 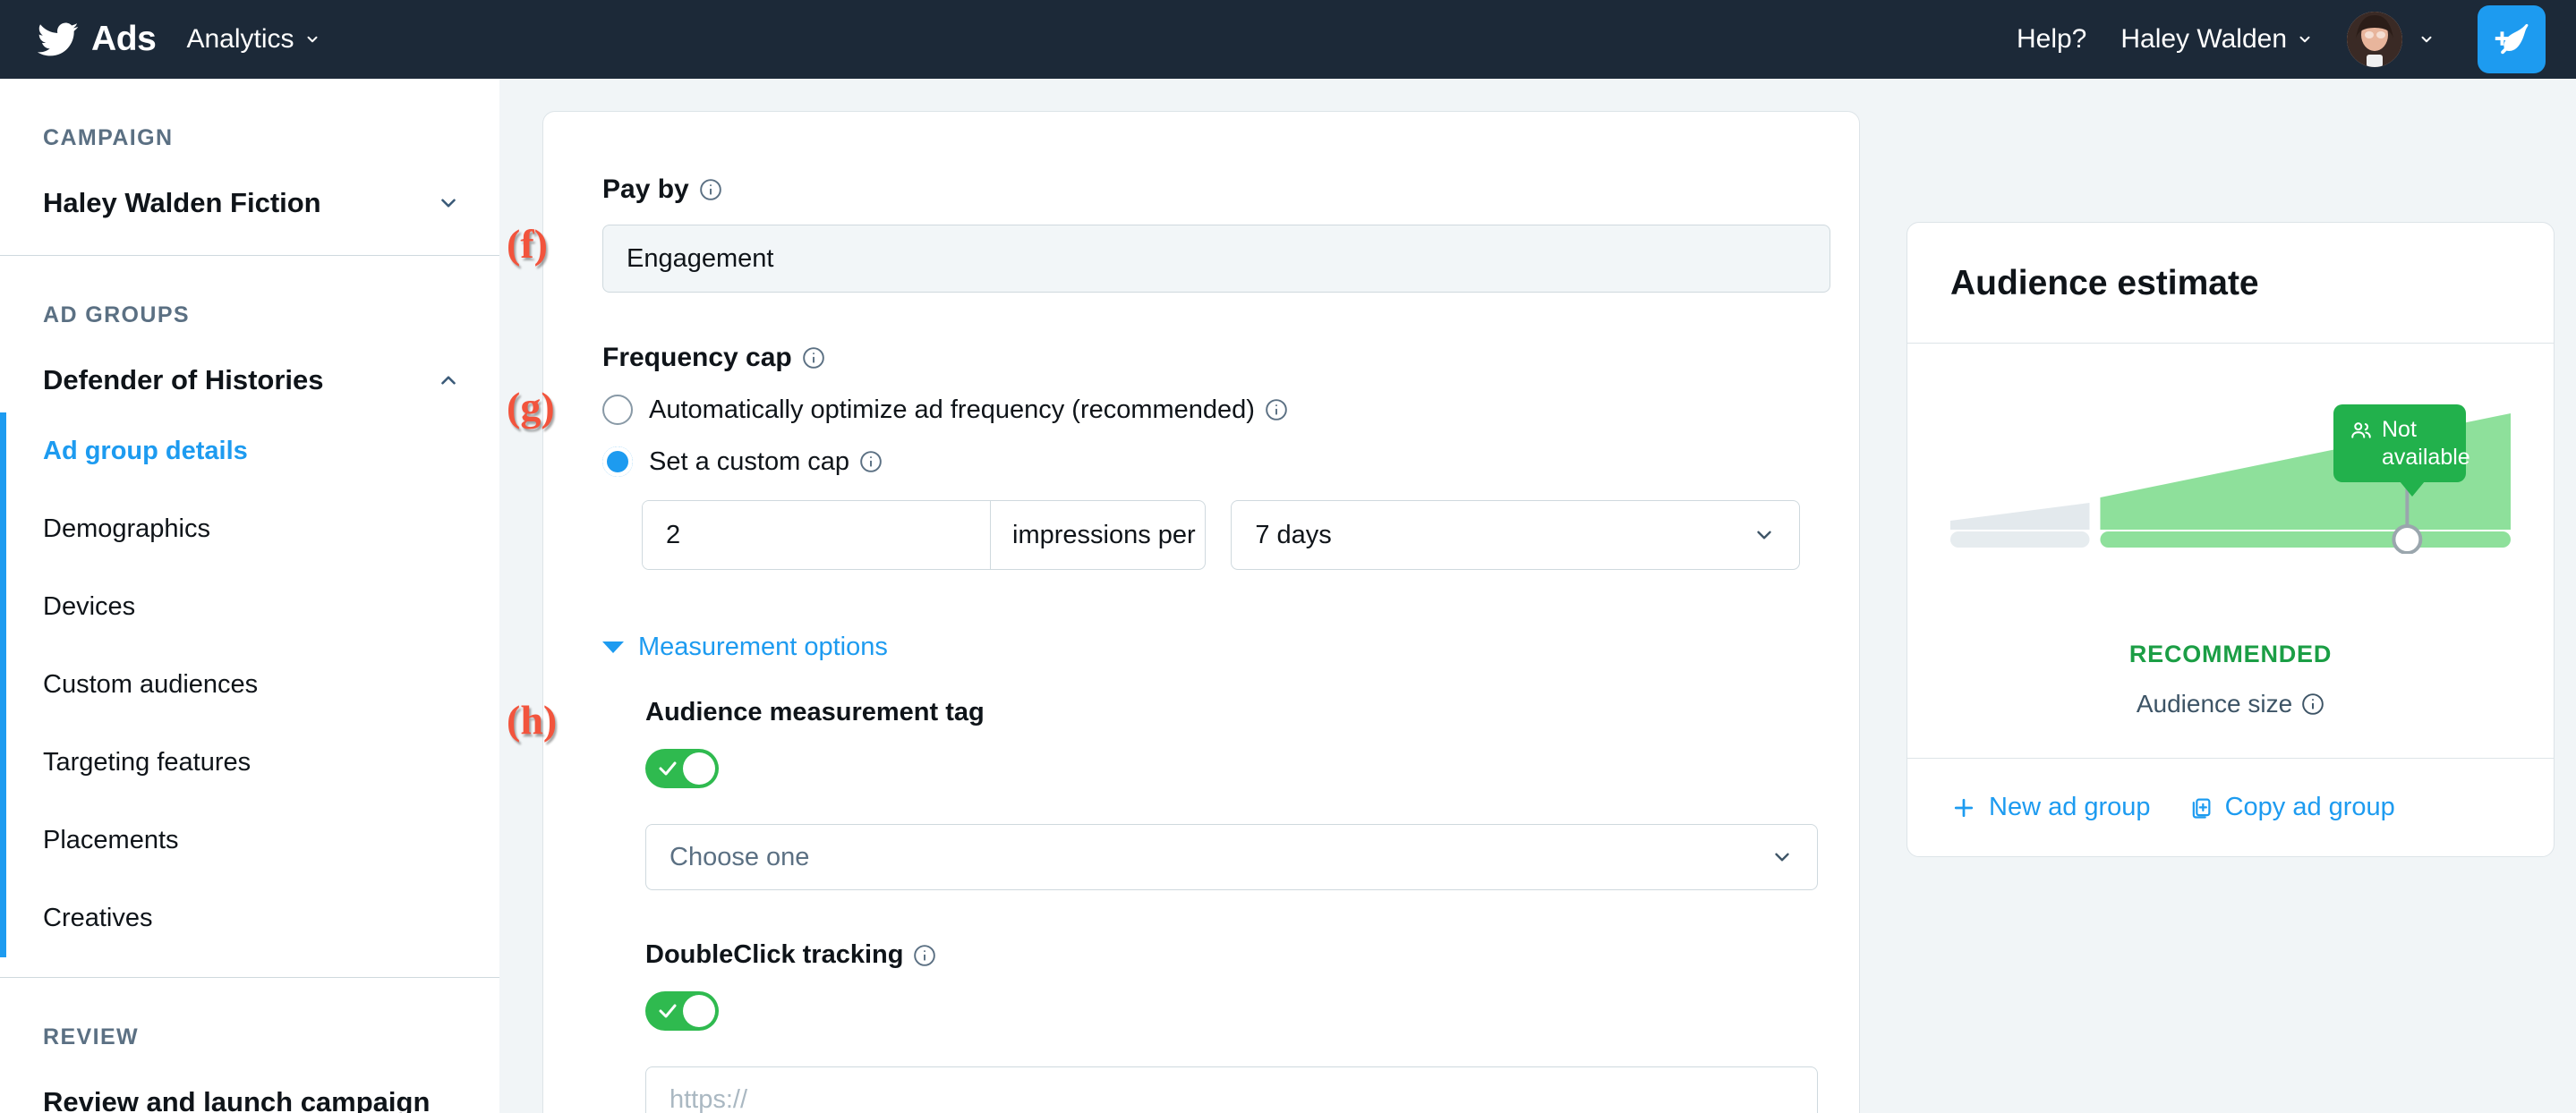 I want to click on sidebar-review-label: Review and launch campaign, so click(x=237, y=1099).